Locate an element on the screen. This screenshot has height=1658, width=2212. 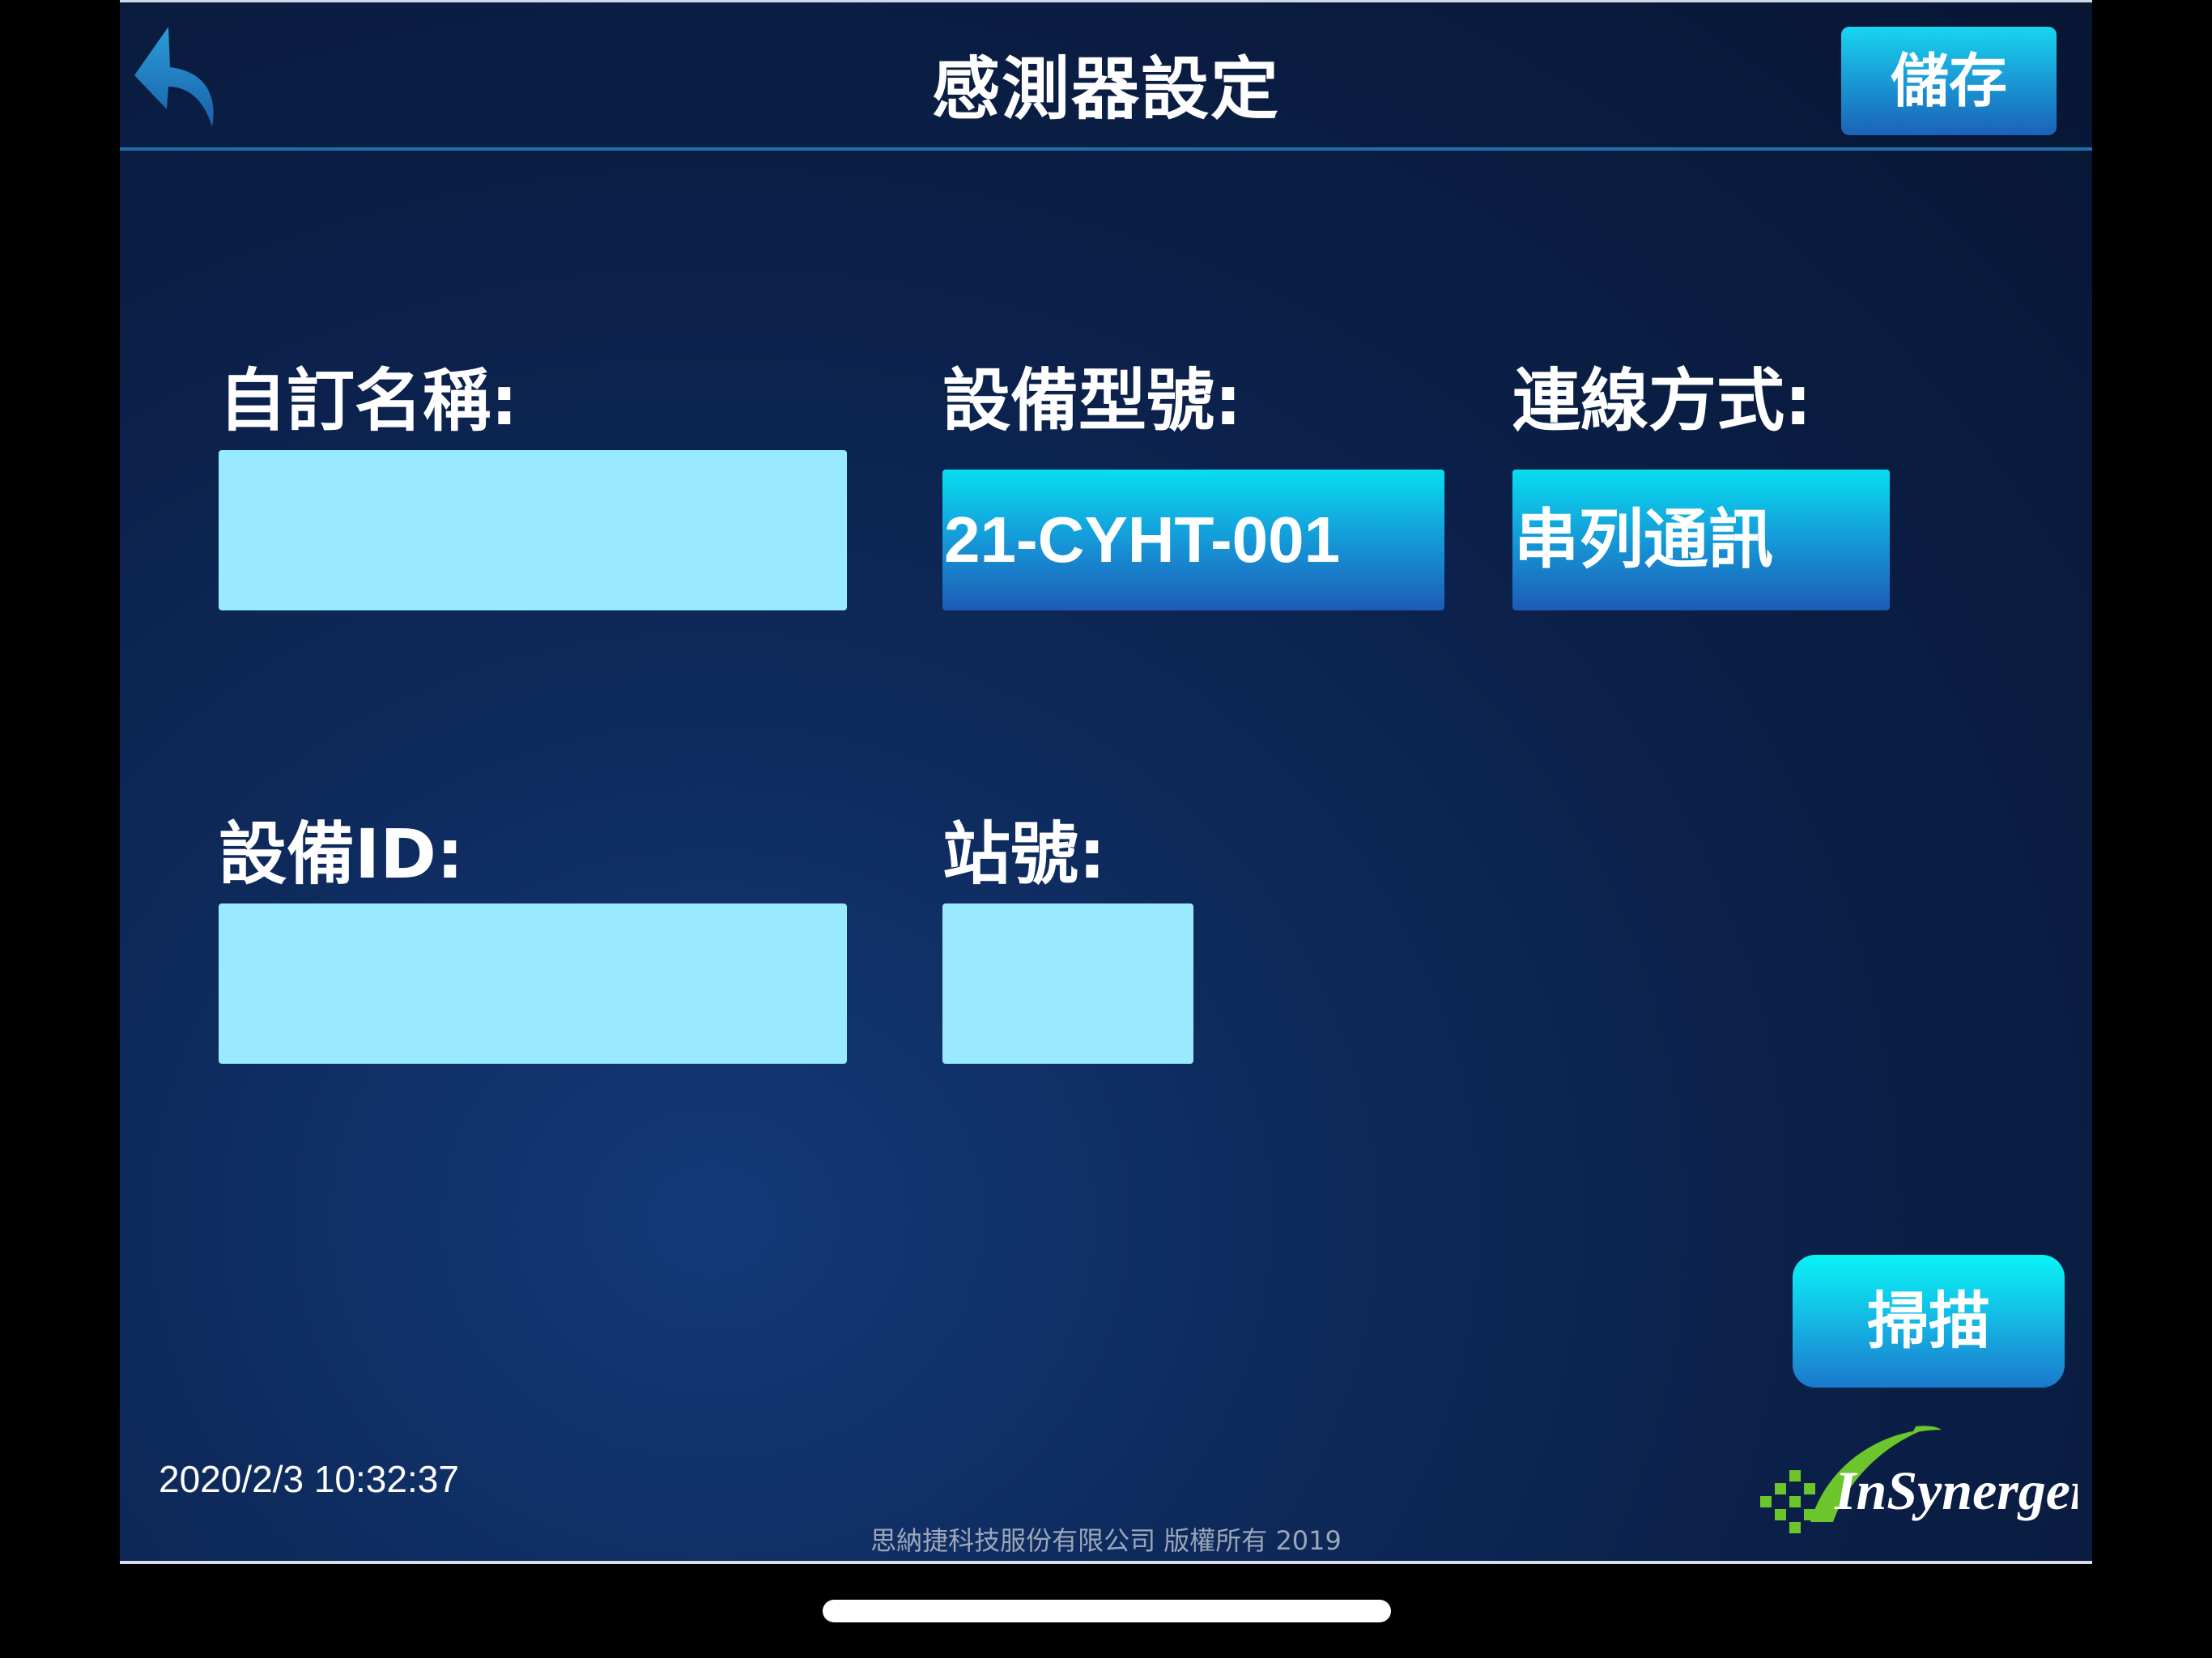
device-id-label: 設備ID: is located at coordinates (341, 854).